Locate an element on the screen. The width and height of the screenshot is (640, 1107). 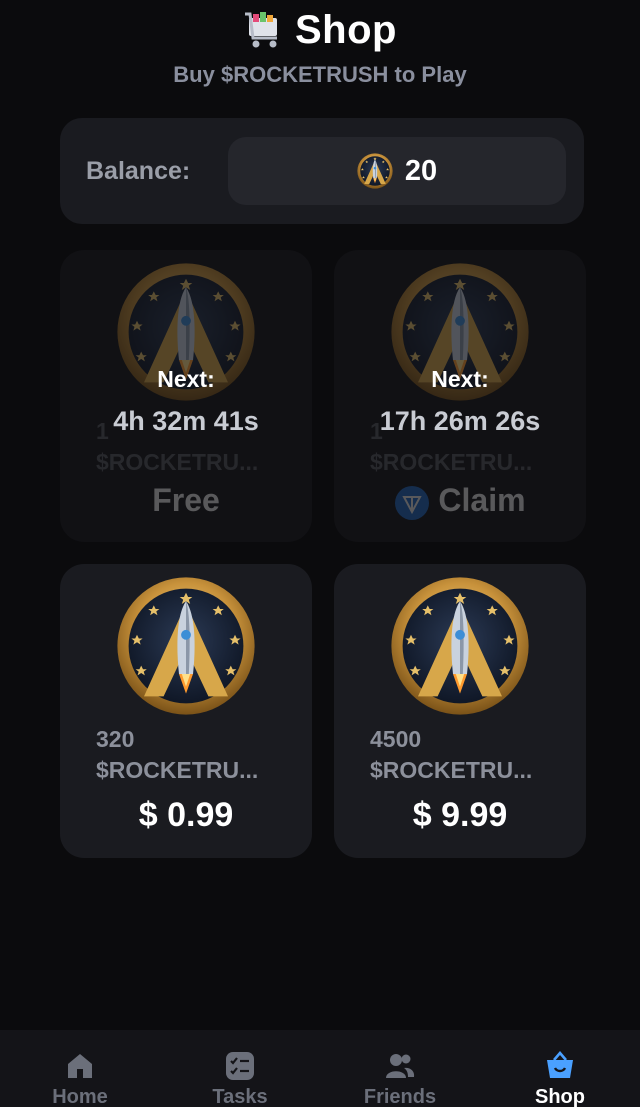
tasks-icon is located at coordinates (240, 1066).